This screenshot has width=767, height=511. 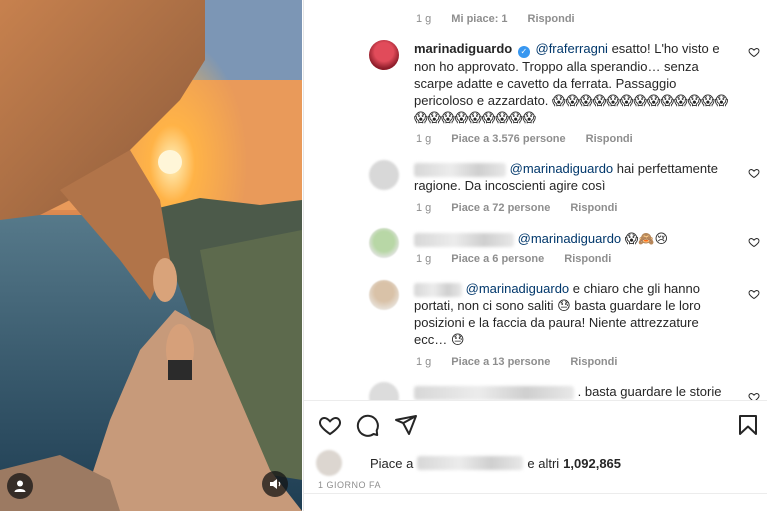 I want to click on likes-suffix: e altri, so click(x=543, y=463).